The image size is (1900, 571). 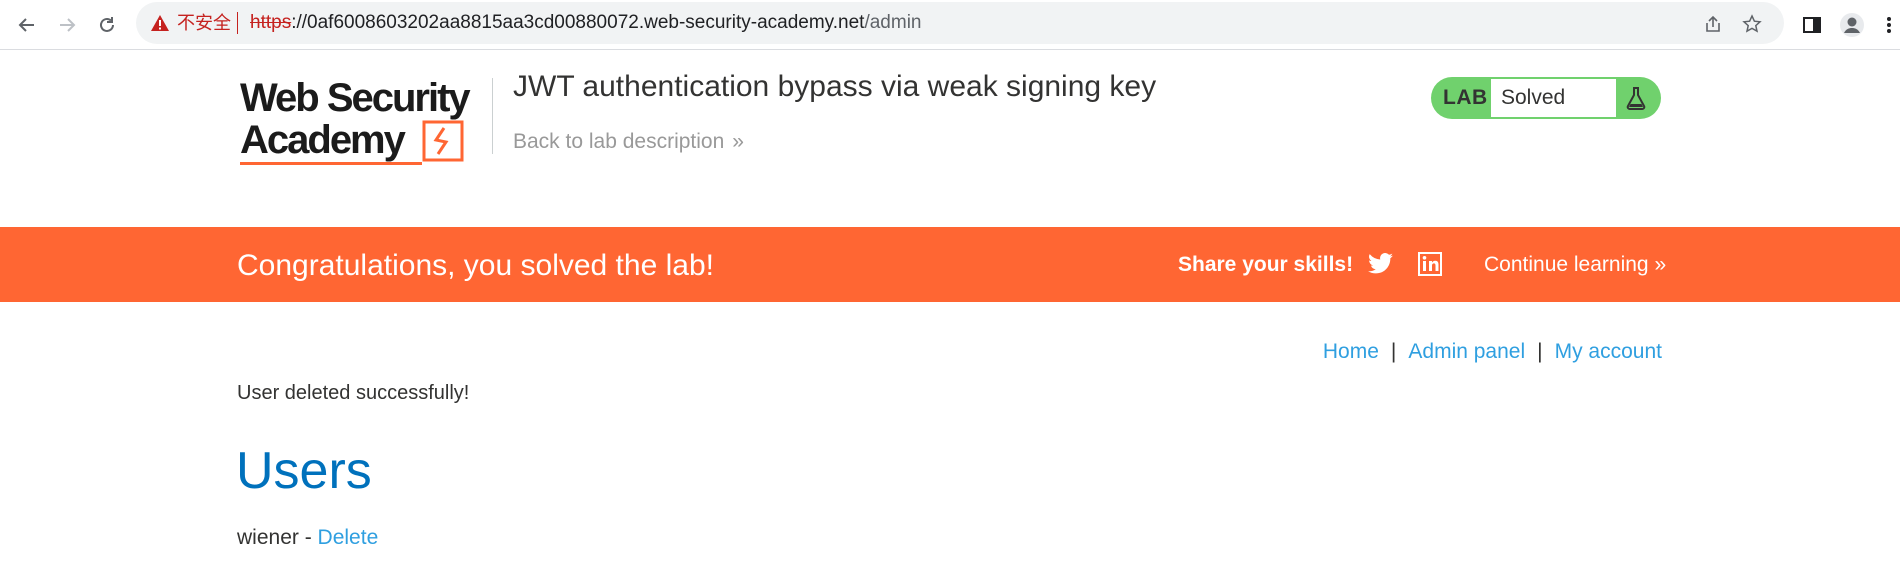 I want to click on url-scheme: https, so click(x=271, y=22).